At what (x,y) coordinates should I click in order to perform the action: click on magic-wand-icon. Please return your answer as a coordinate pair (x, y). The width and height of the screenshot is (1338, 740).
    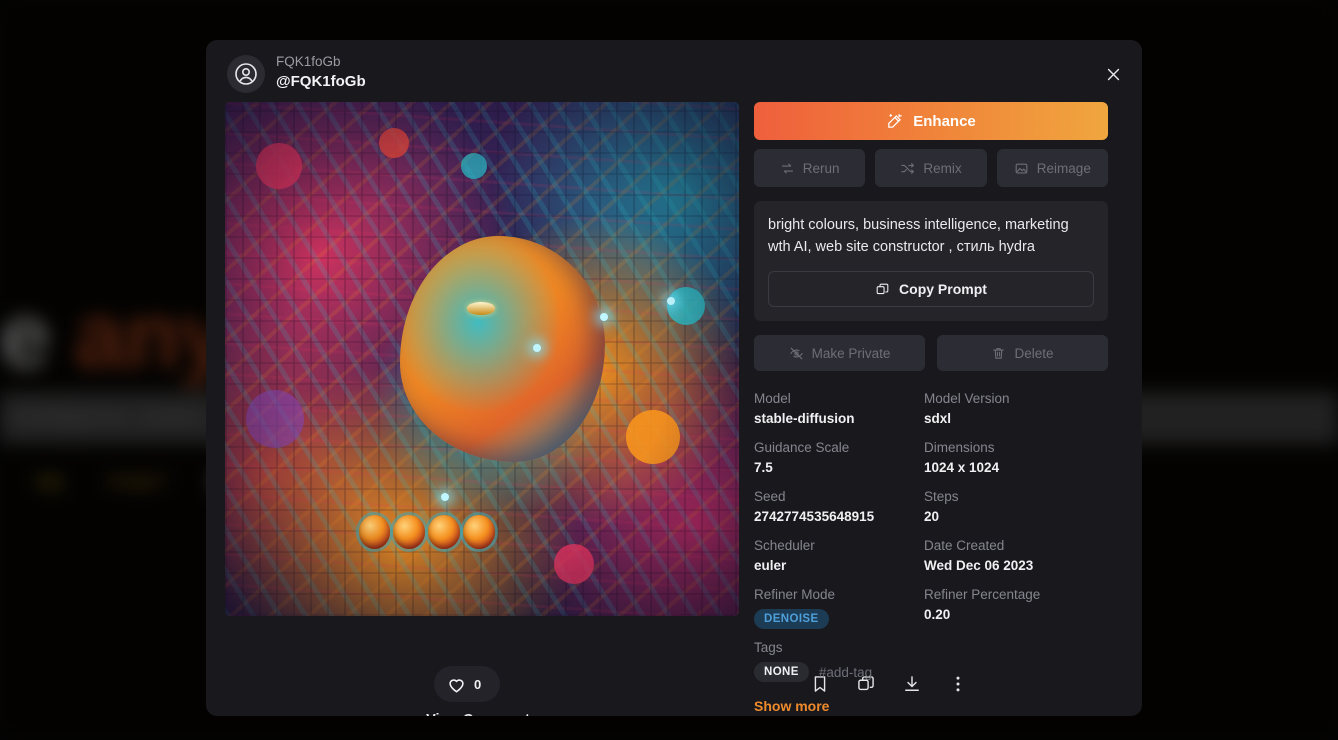
    Looking at the image, I should click on (895, 120).